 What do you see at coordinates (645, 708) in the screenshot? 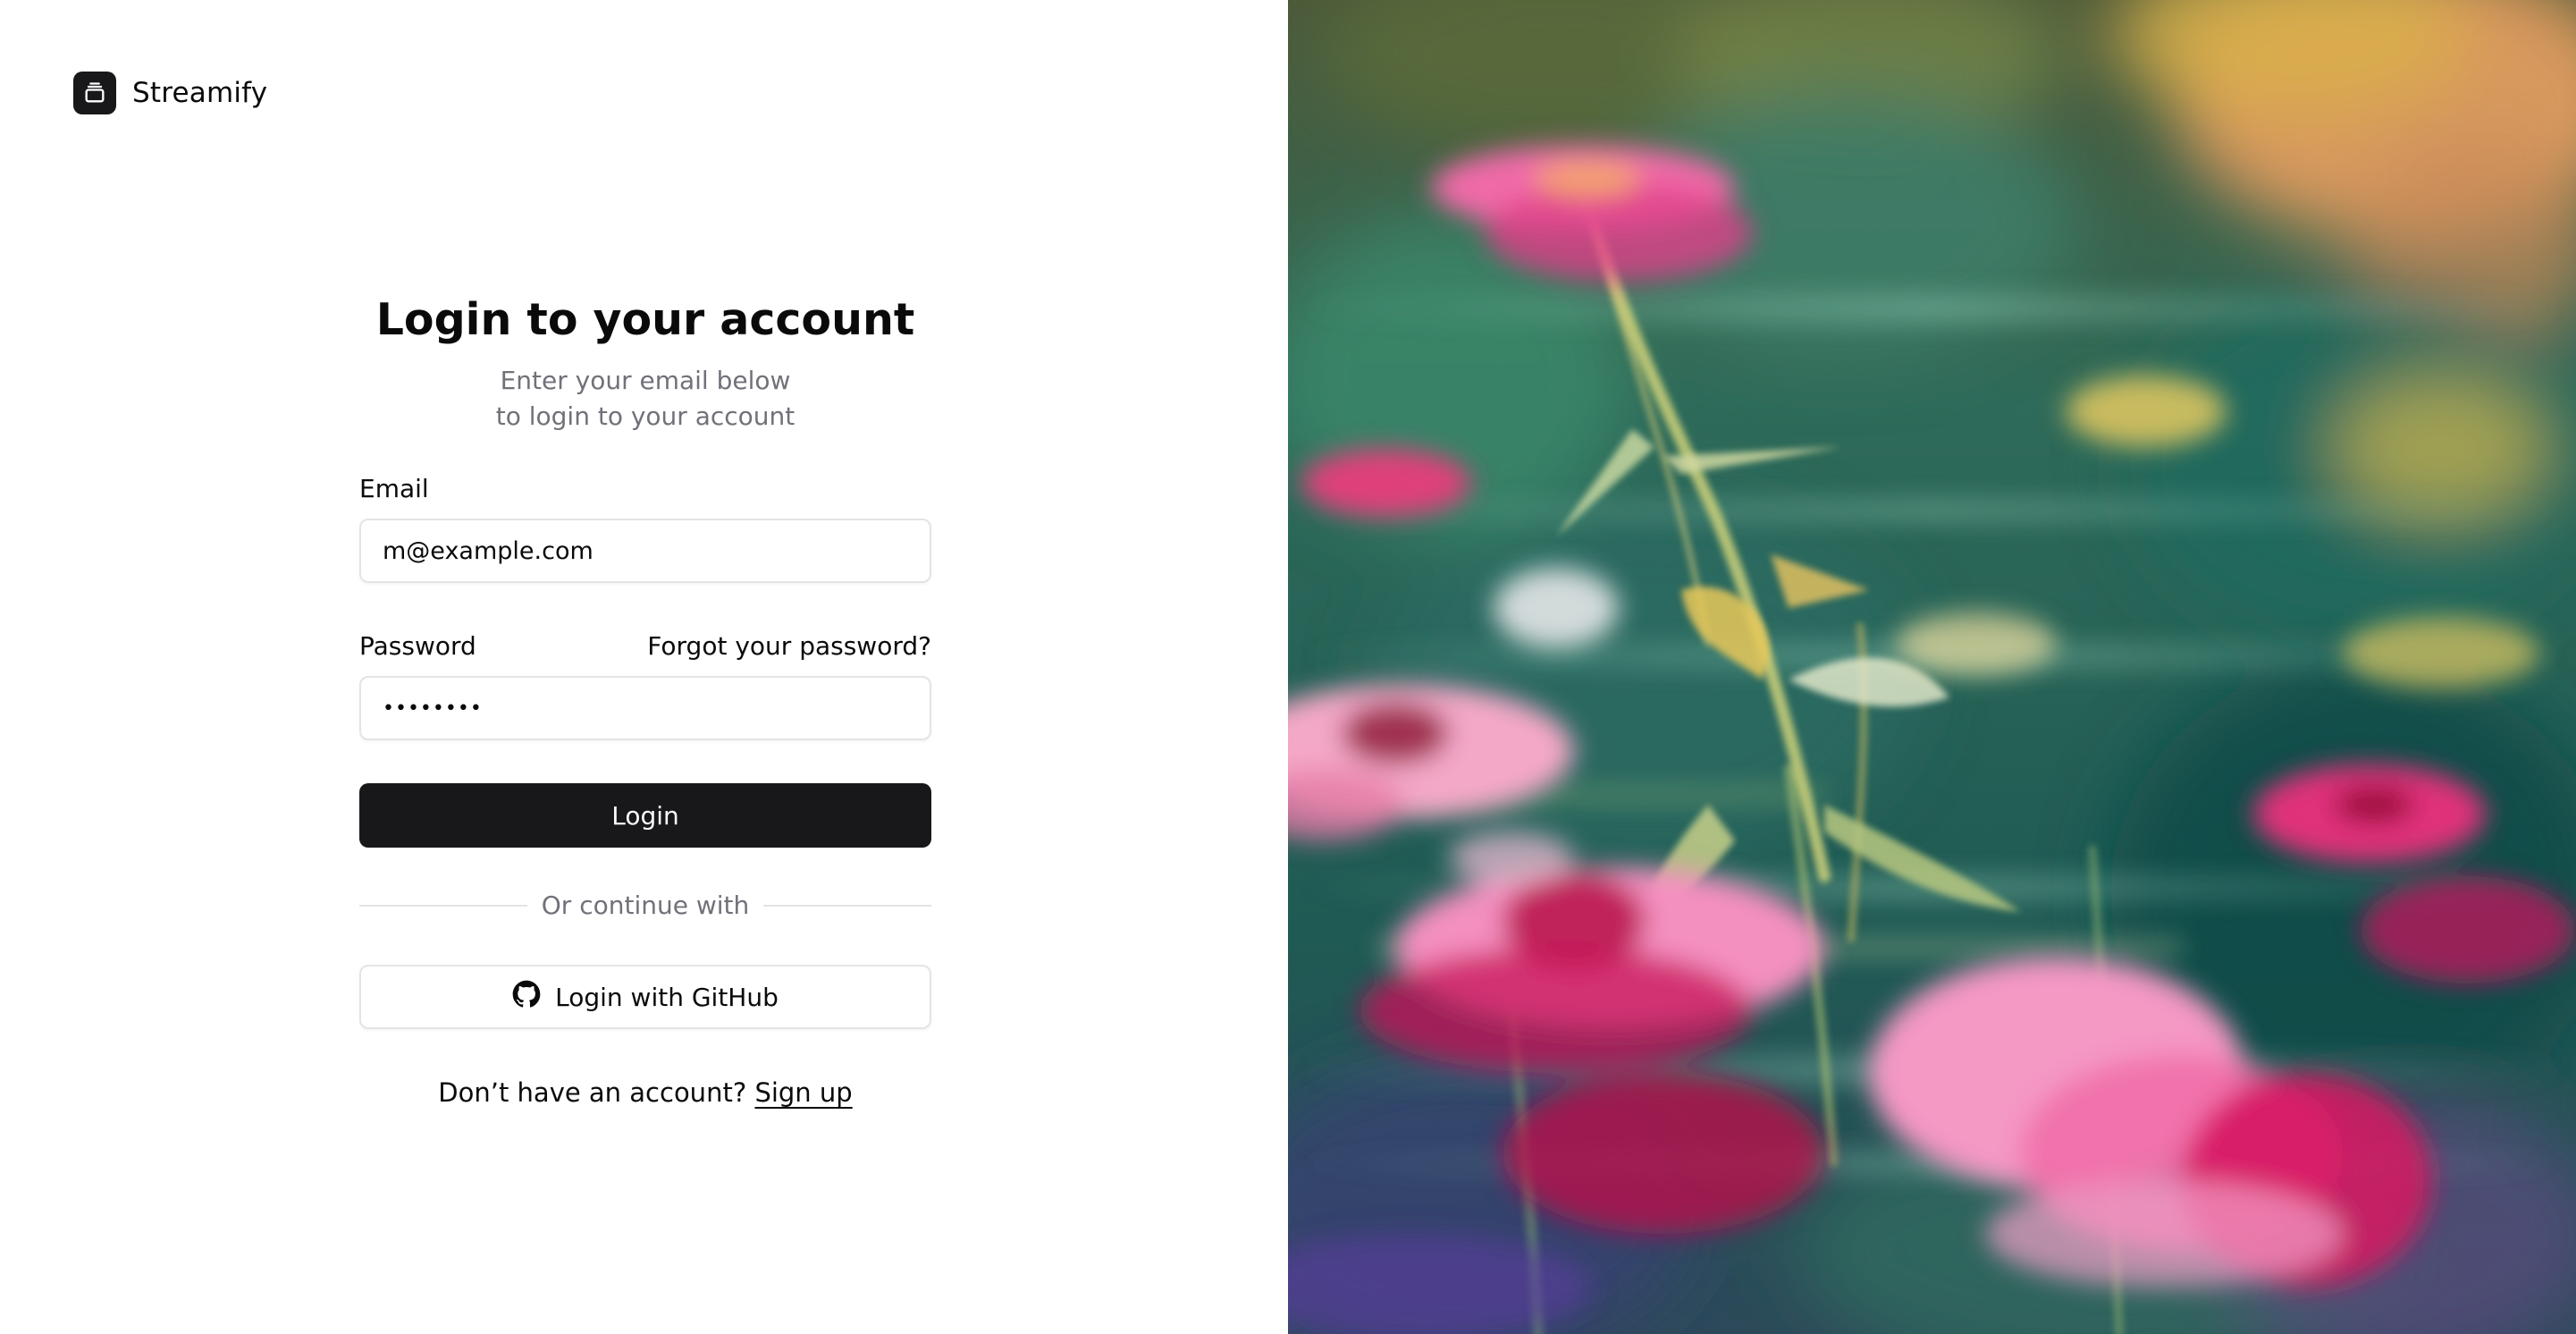
I see `password-input` at bounding box center [645, 708].